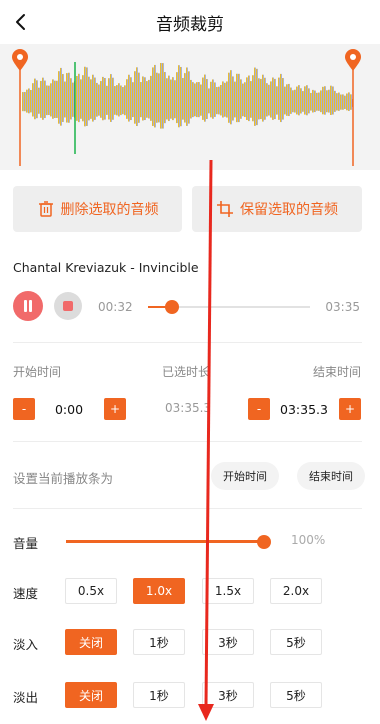 This screenshot has width=380, height=724. What do you see at coordinates (304, 409) in the screenshot?
I see `end-time-value: 03:35.3` at bounding box center [304, 409].